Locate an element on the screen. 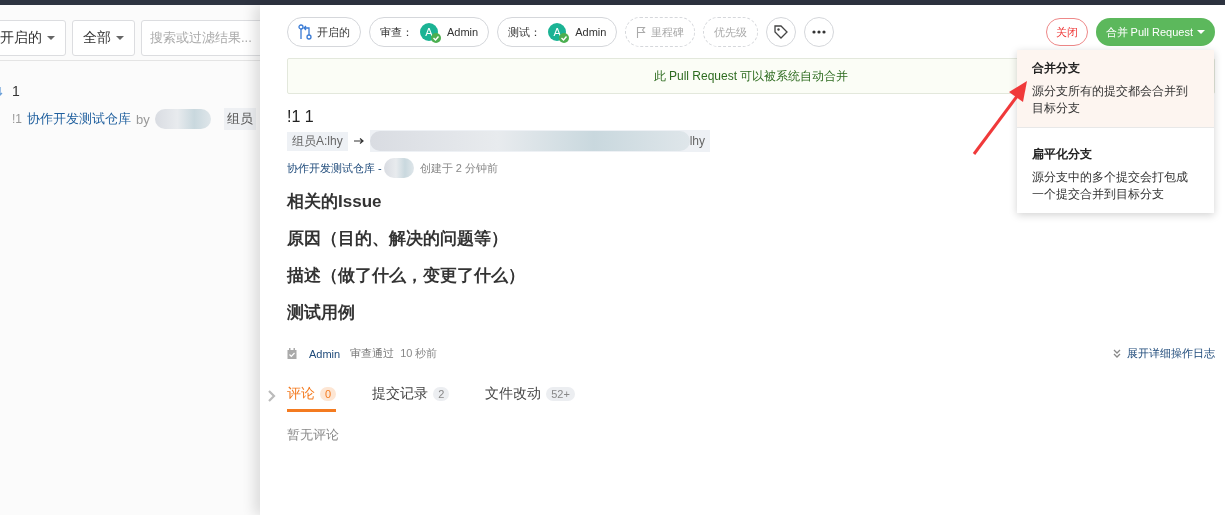  repo-link: 协作开发测试仓库 - is located at coordinates (334, 168).